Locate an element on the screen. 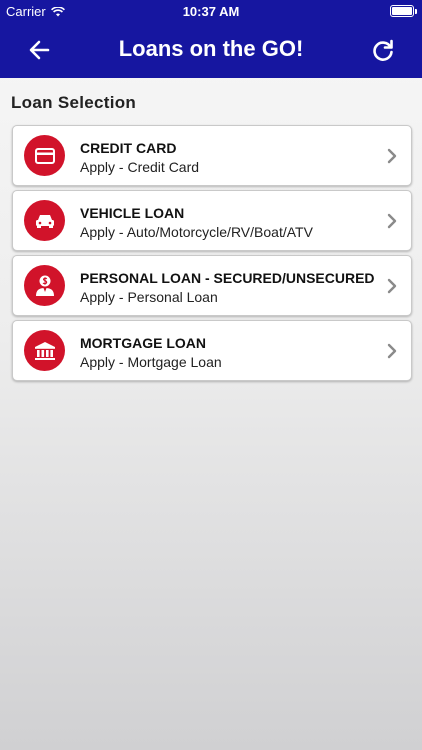 The image size is (422, 750). page-title: Loans on the GO! is located at coordinates (211, 48).